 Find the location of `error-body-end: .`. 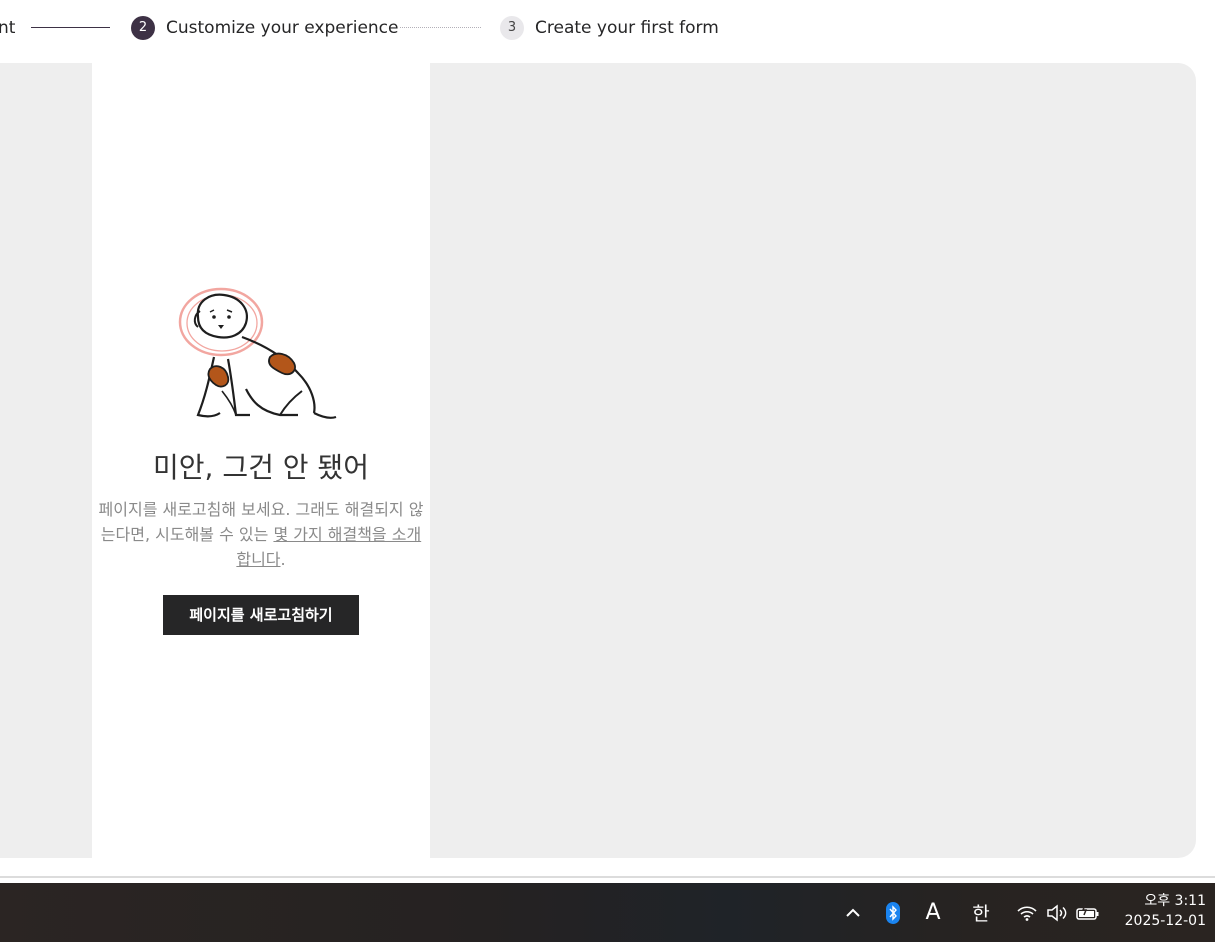

error-body-end: . is located at coordinates (283, 559).